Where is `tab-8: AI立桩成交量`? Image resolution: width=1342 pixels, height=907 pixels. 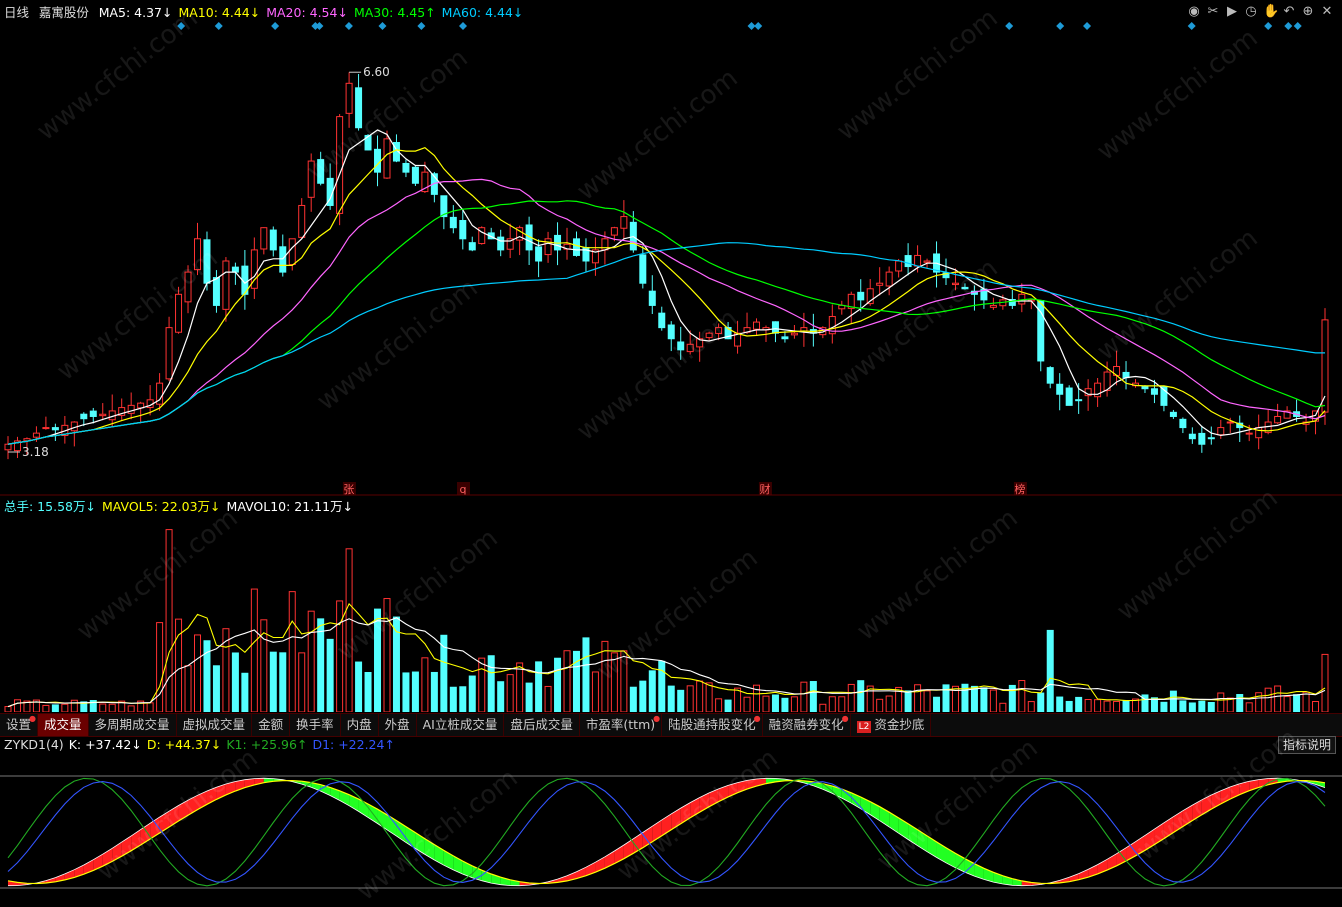
tab-8: AI立桩成交量 is located at coordinates (461, 725).